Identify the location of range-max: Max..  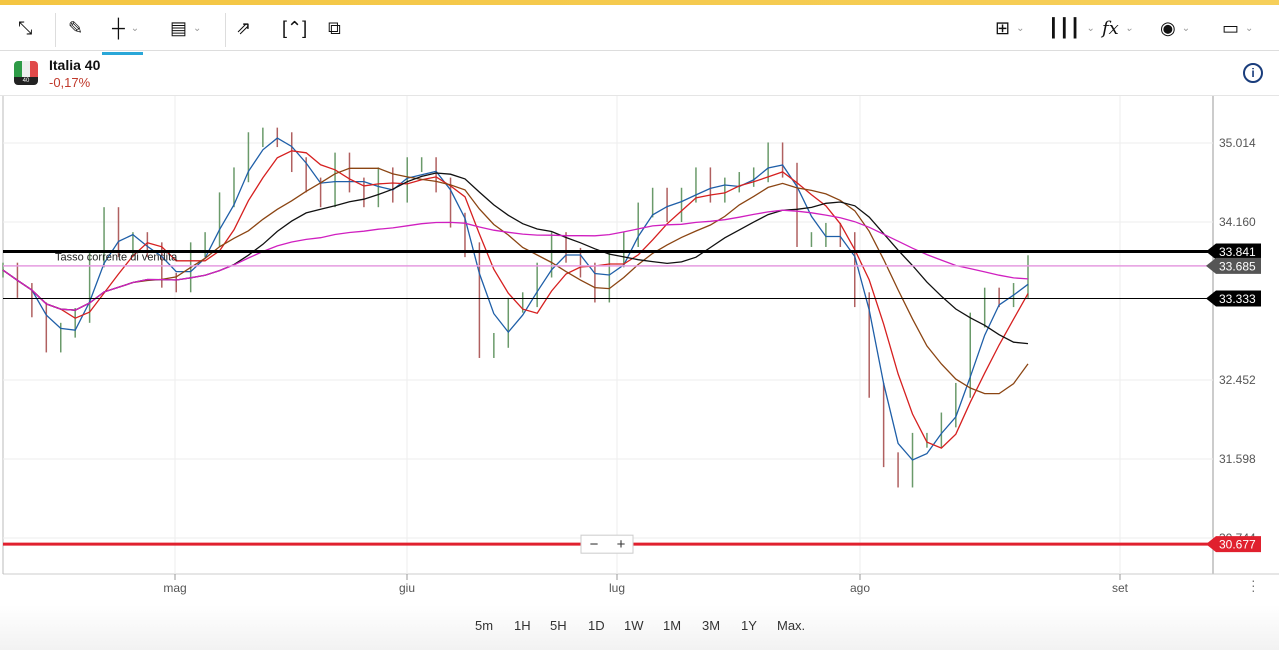
(791, 625).